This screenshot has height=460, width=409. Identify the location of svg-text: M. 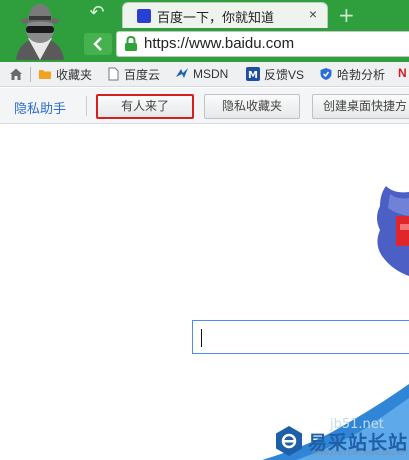
(253, 75).